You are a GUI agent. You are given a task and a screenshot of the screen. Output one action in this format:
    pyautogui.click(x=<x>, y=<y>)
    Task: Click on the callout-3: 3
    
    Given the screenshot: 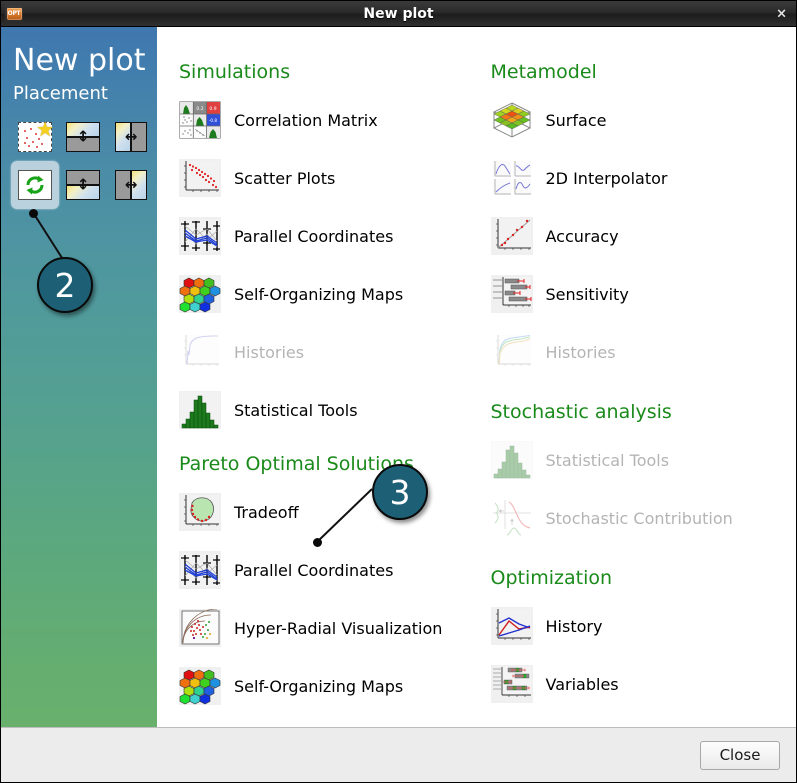 What is the action you would take?
    pyautogui.click(x=400, y=492)
    